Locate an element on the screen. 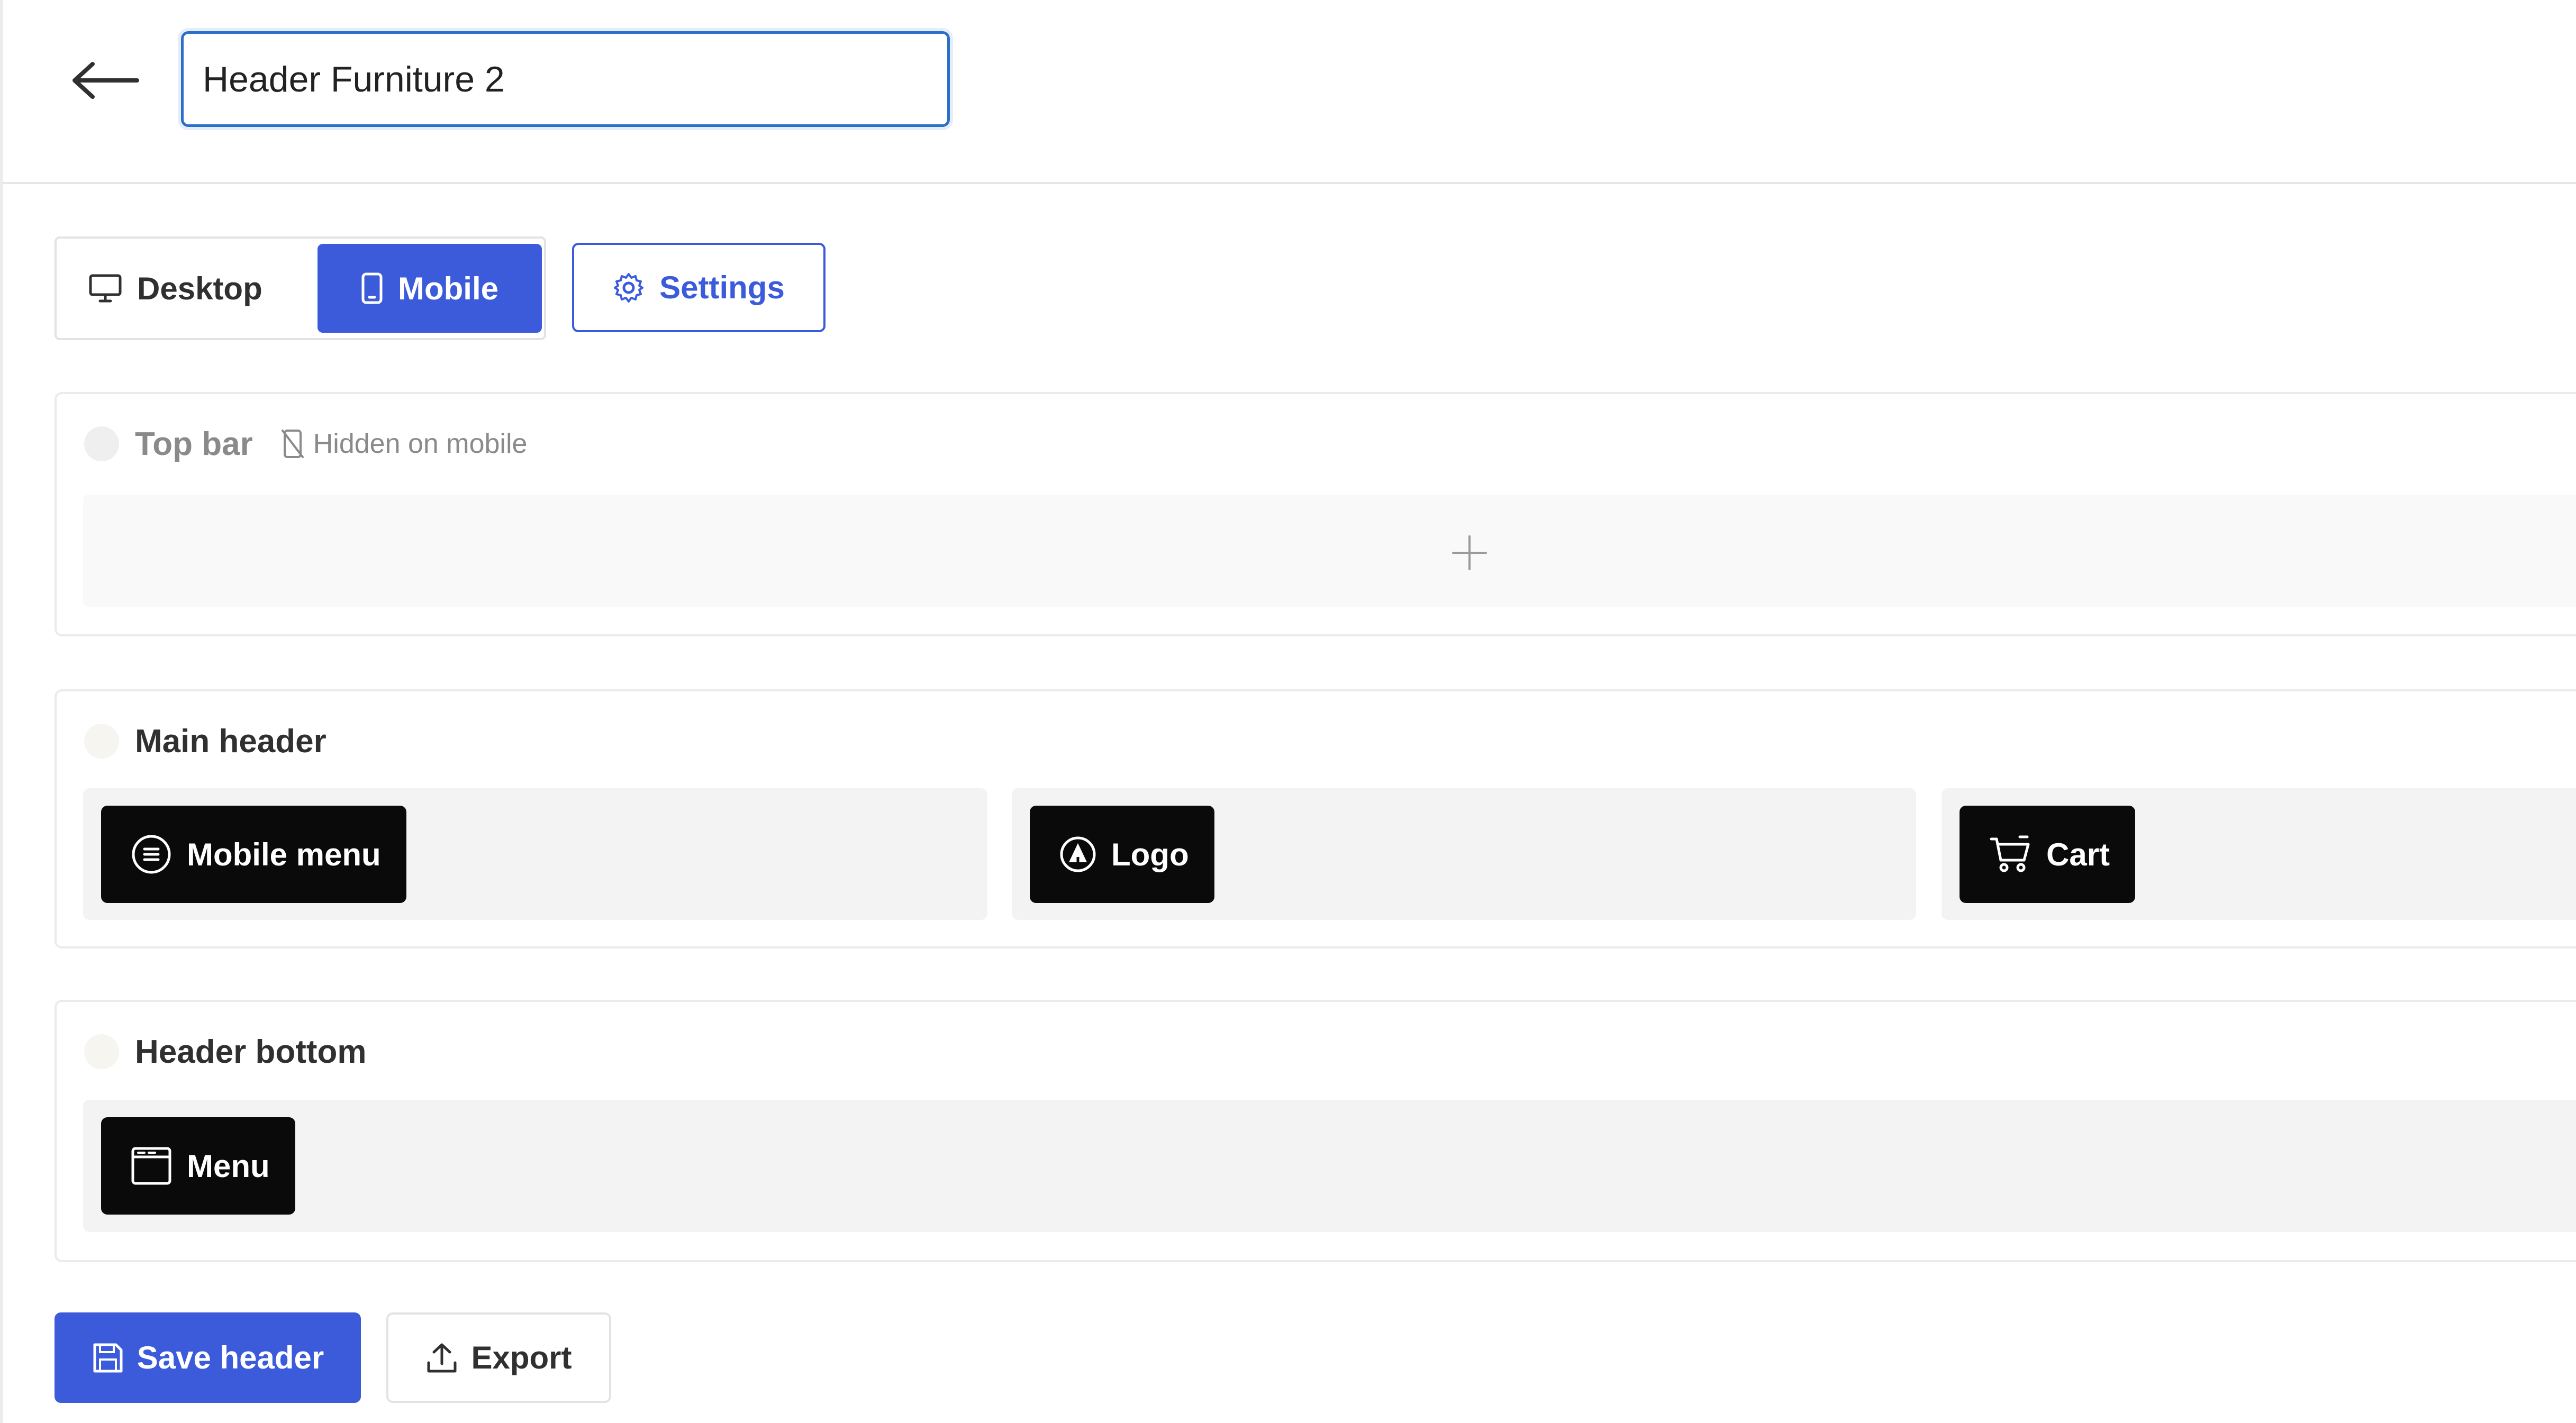  slot-bottom: Menu is located at coordinates (1329, 1166).